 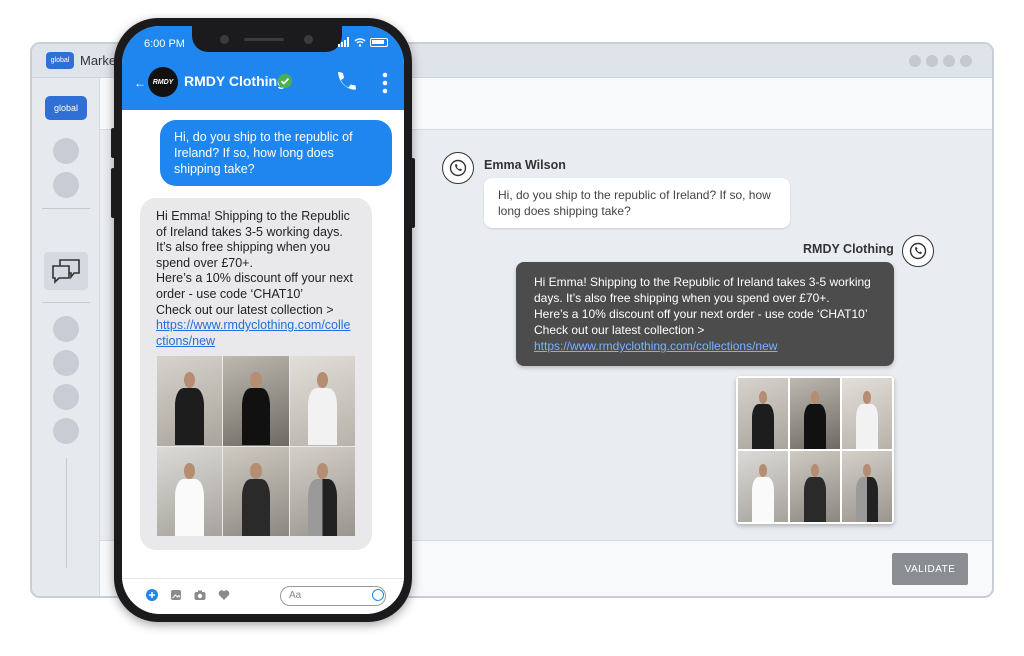 What do you see at coordinates (140, 83) in the screenshot?
I see `back-icon: ←` at bounding box center [140, 83].